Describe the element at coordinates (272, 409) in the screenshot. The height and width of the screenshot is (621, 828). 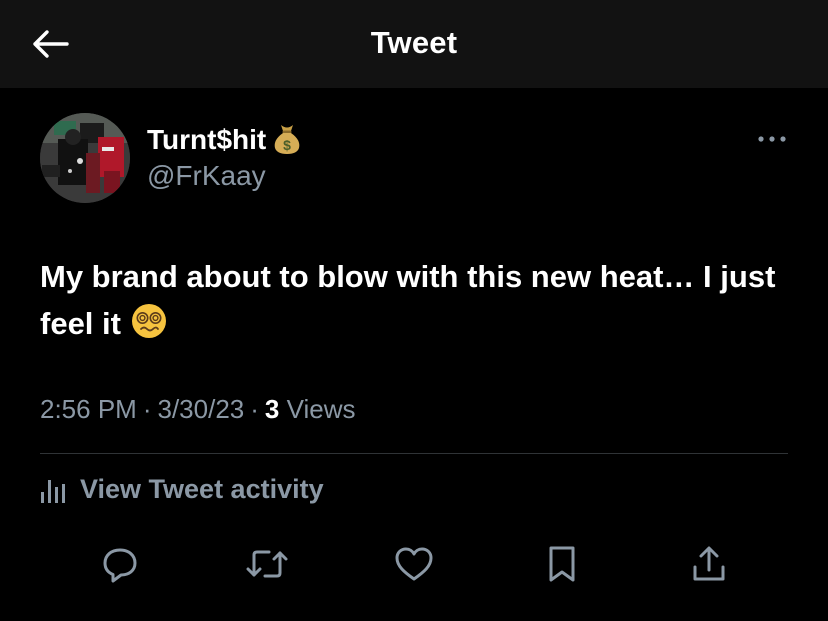
I see `views-count: 3` at that location.